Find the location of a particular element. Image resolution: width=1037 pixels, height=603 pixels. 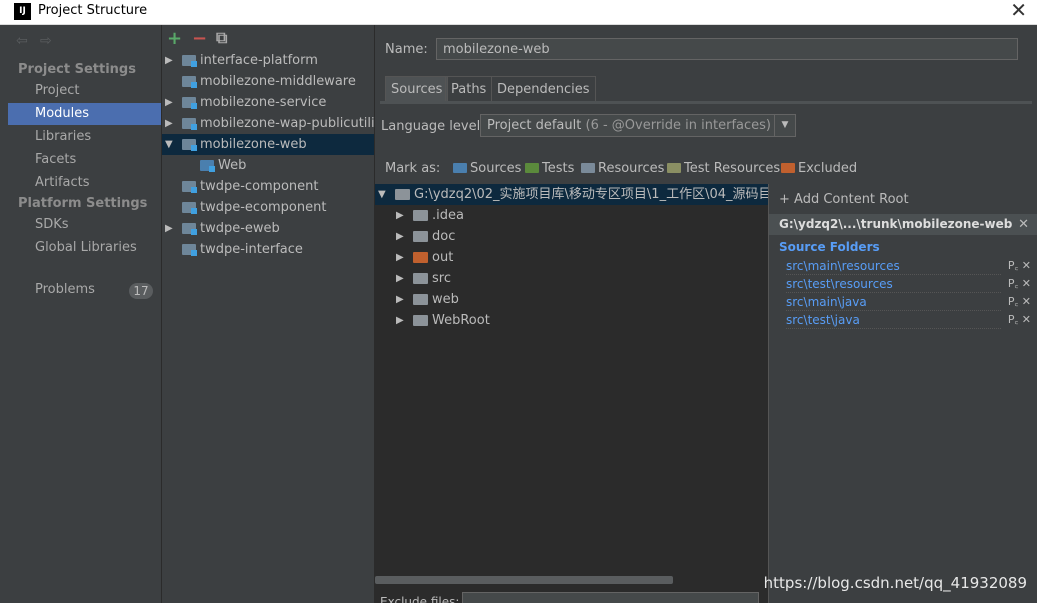

tree-item-label: web is located at coordinates (445, 299).